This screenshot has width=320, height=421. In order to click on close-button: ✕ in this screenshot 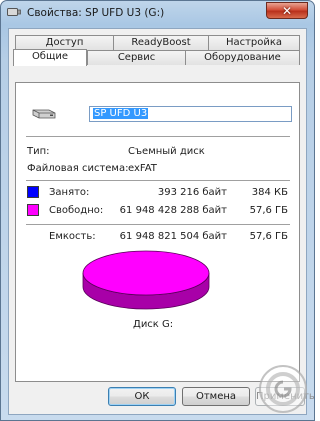, I will do `click(287, 10)`.